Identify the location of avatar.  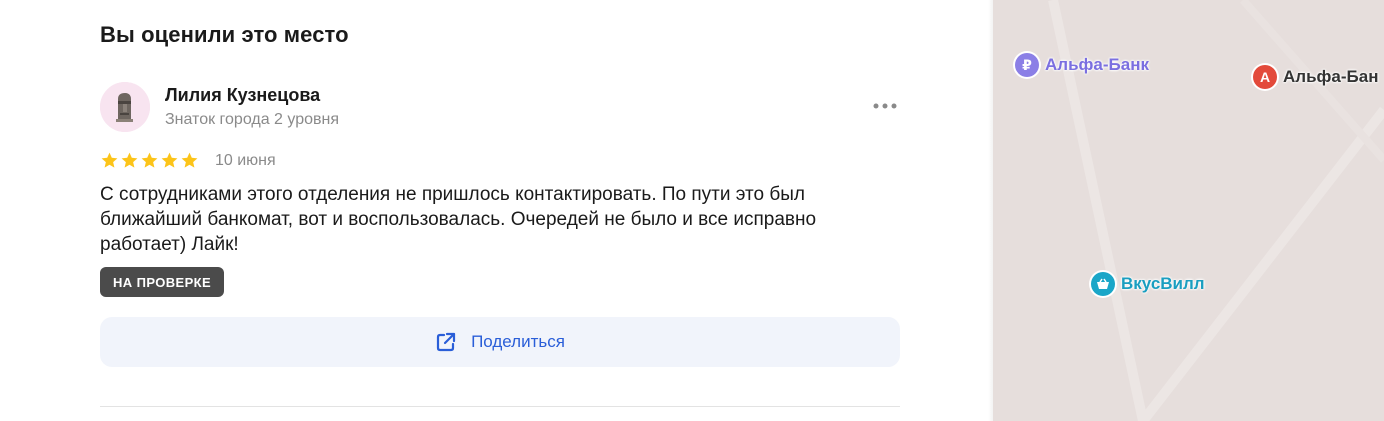
(125, 107).